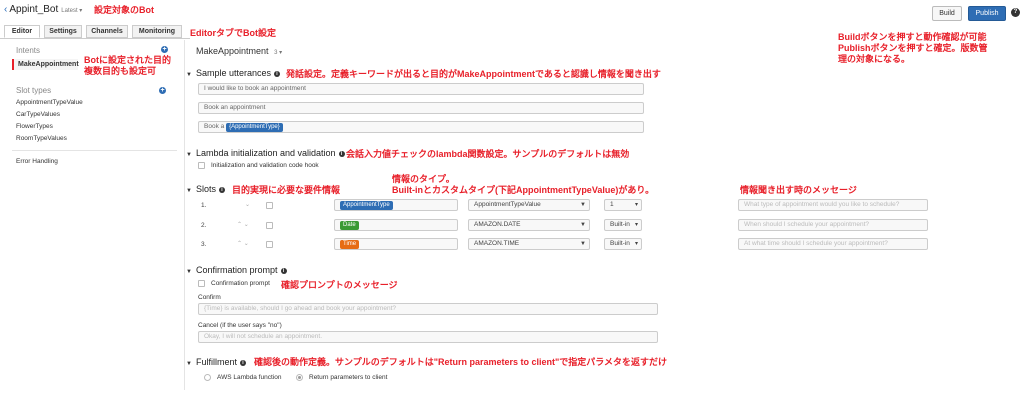  What do you see at coordinates (184, 215) in the screenshot?
I see `sidebar-separator` at bounding box center [184, 215].